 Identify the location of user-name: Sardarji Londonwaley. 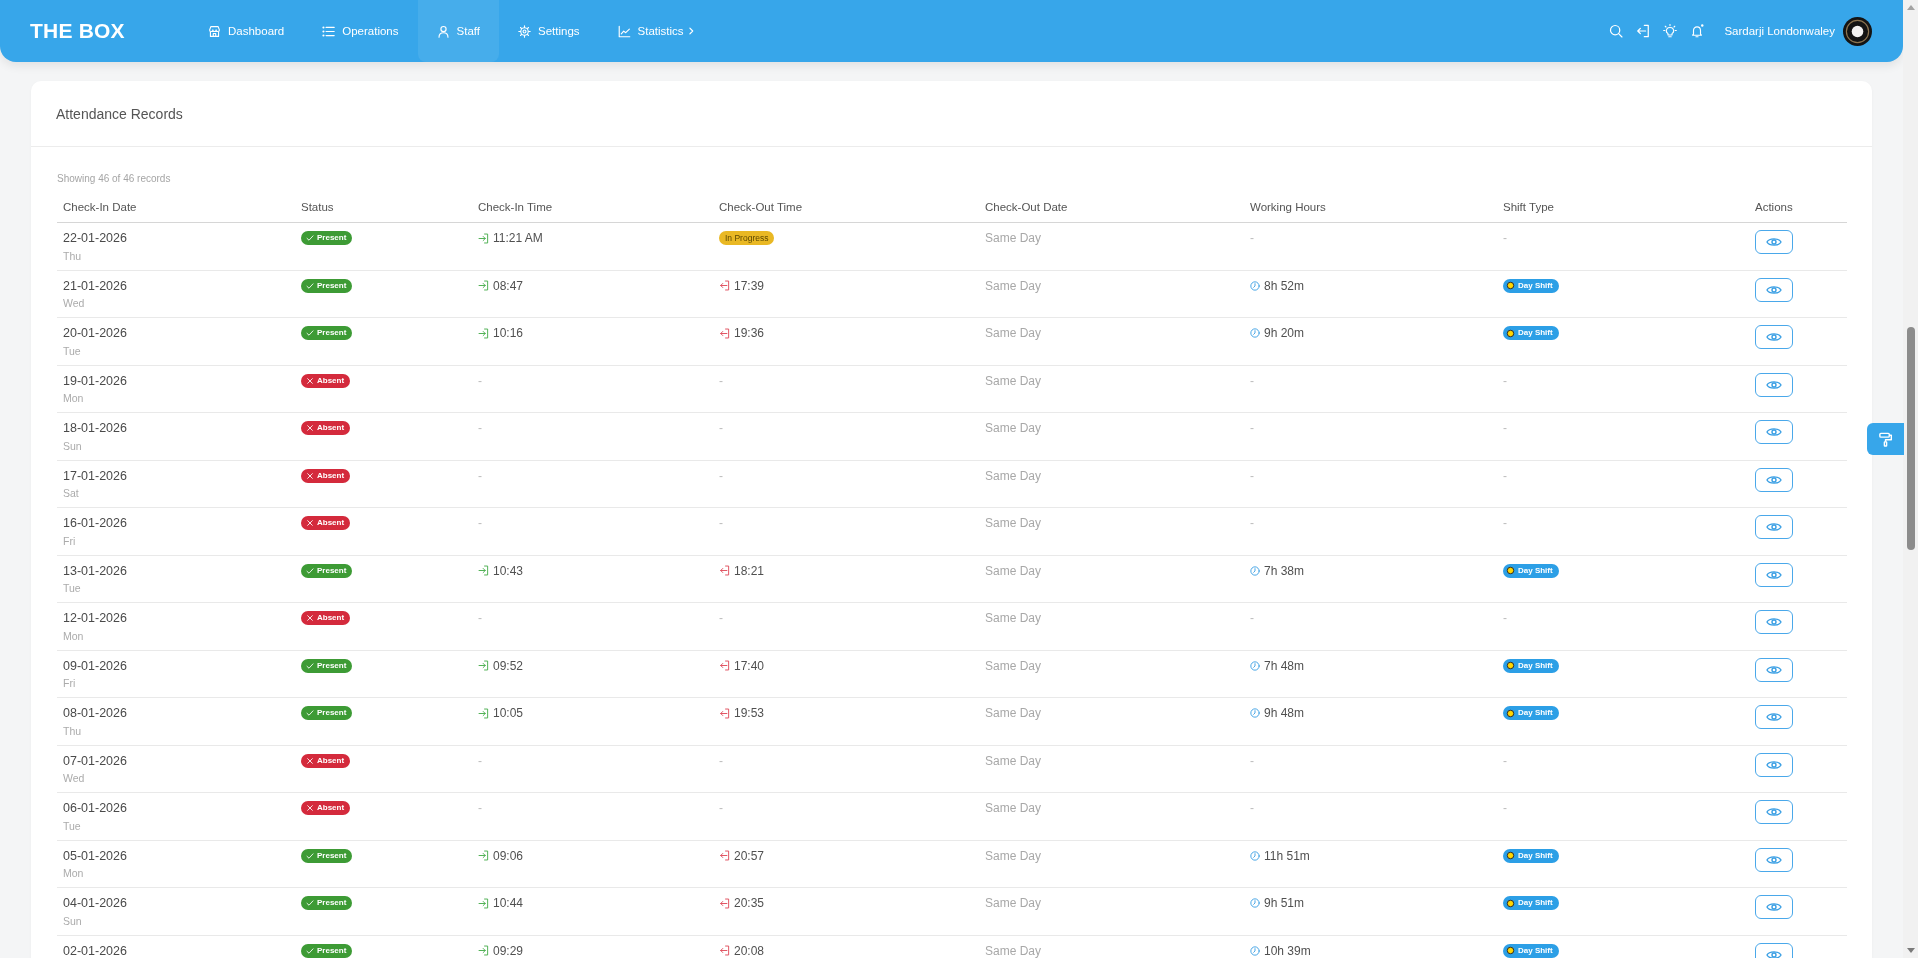
(1779, 31).